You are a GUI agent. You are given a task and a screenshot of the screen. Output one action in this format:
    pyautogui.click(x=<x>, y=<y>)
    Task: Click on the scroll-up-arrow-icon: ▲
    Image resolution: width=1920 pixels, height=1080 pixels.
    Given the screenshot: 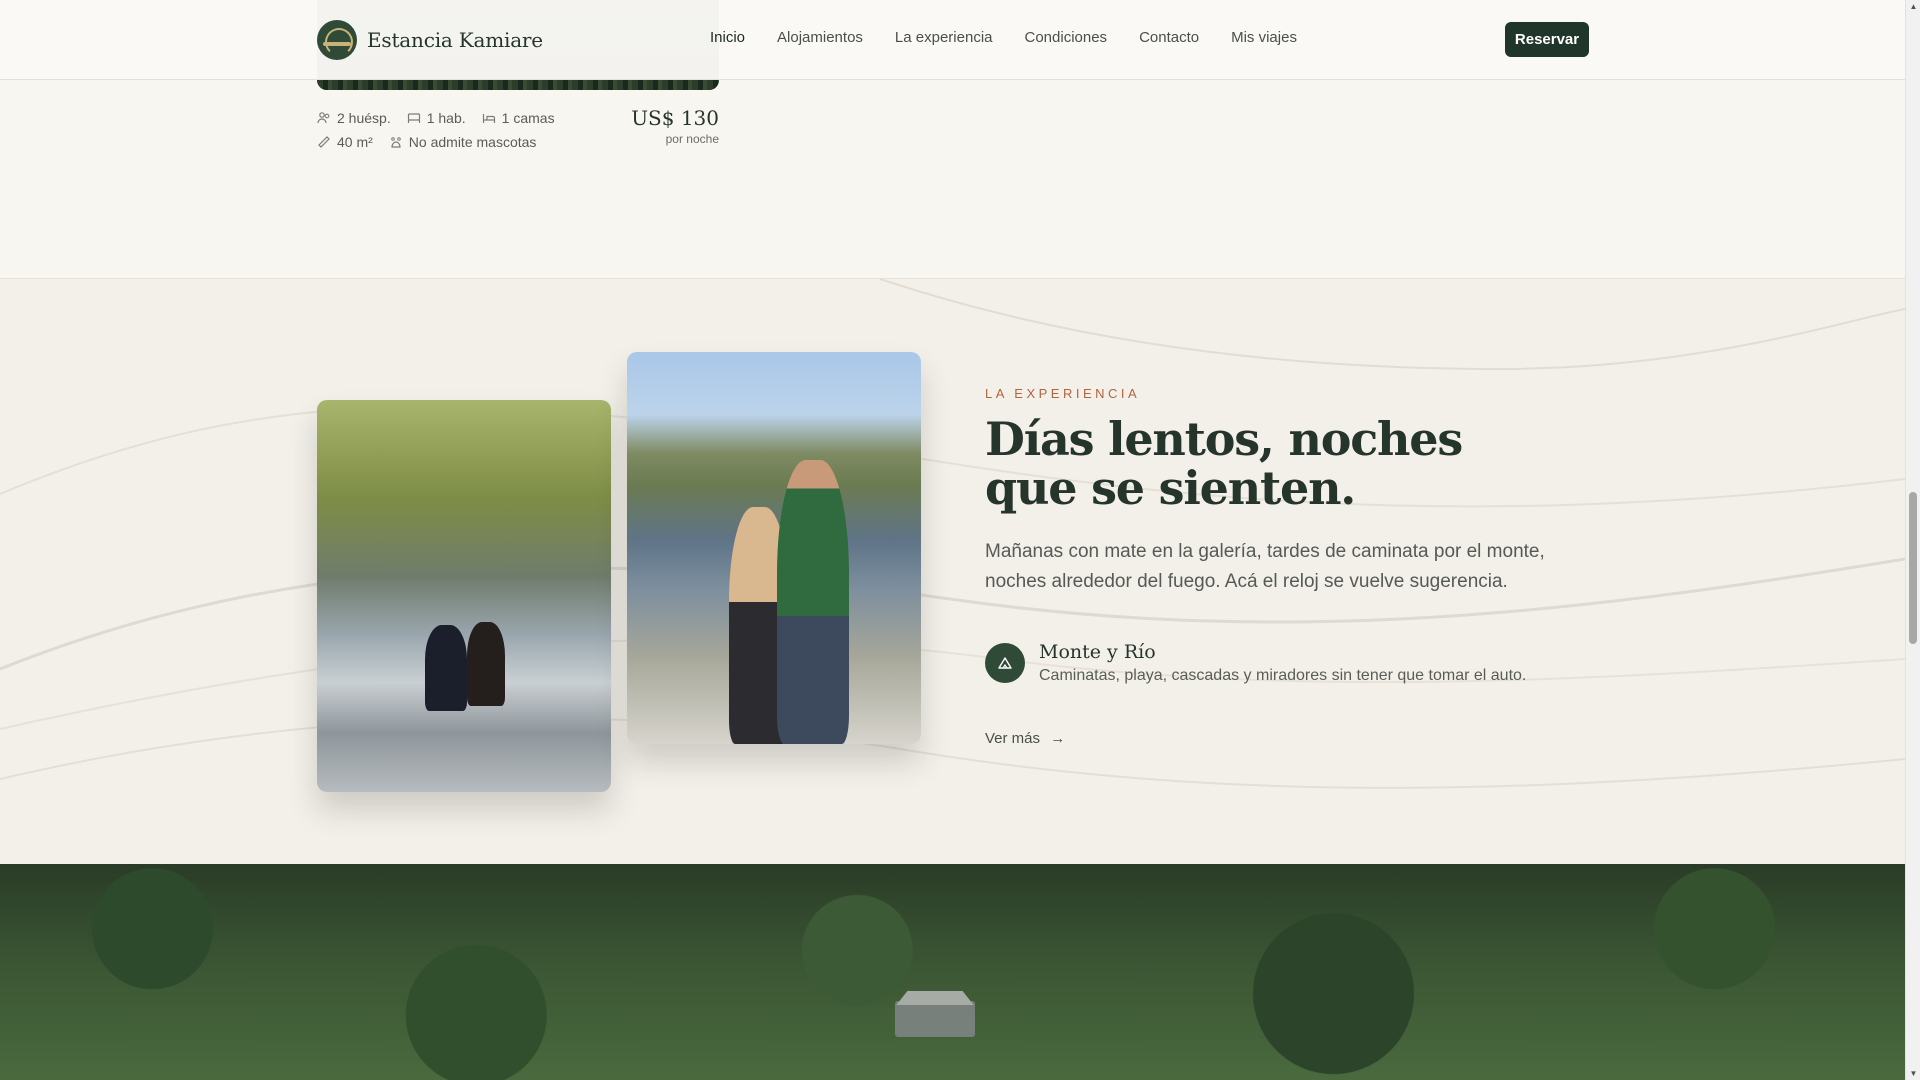 What is the action you would take?
    pyautogui.click(x=1913, y=6)
    